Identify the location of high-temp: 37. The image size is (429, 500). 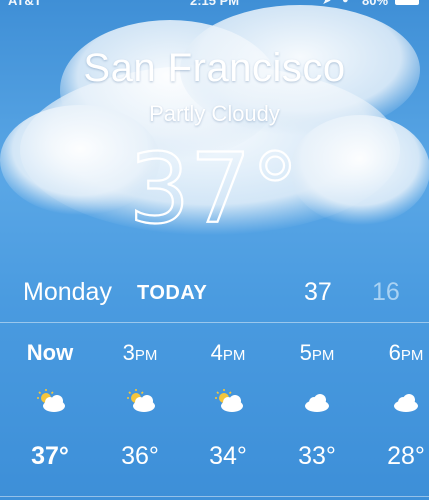
(318, 292).